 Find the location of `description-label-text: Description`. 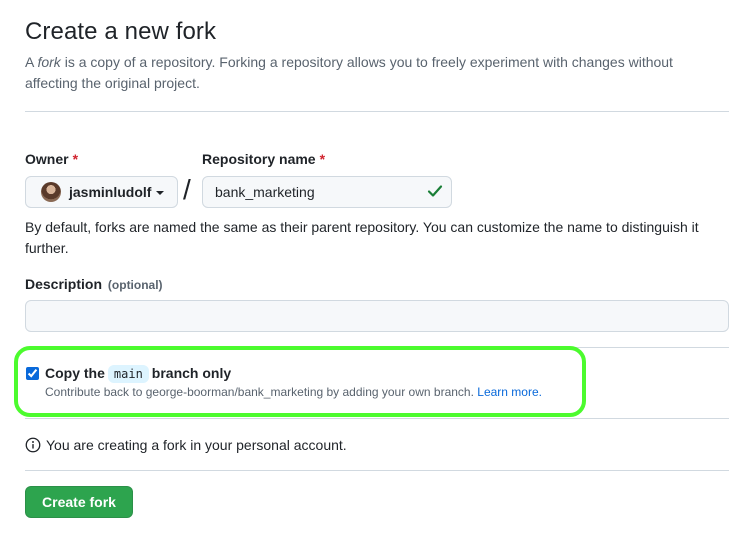

description-label-text: Description is located at coordinates (64, 284).